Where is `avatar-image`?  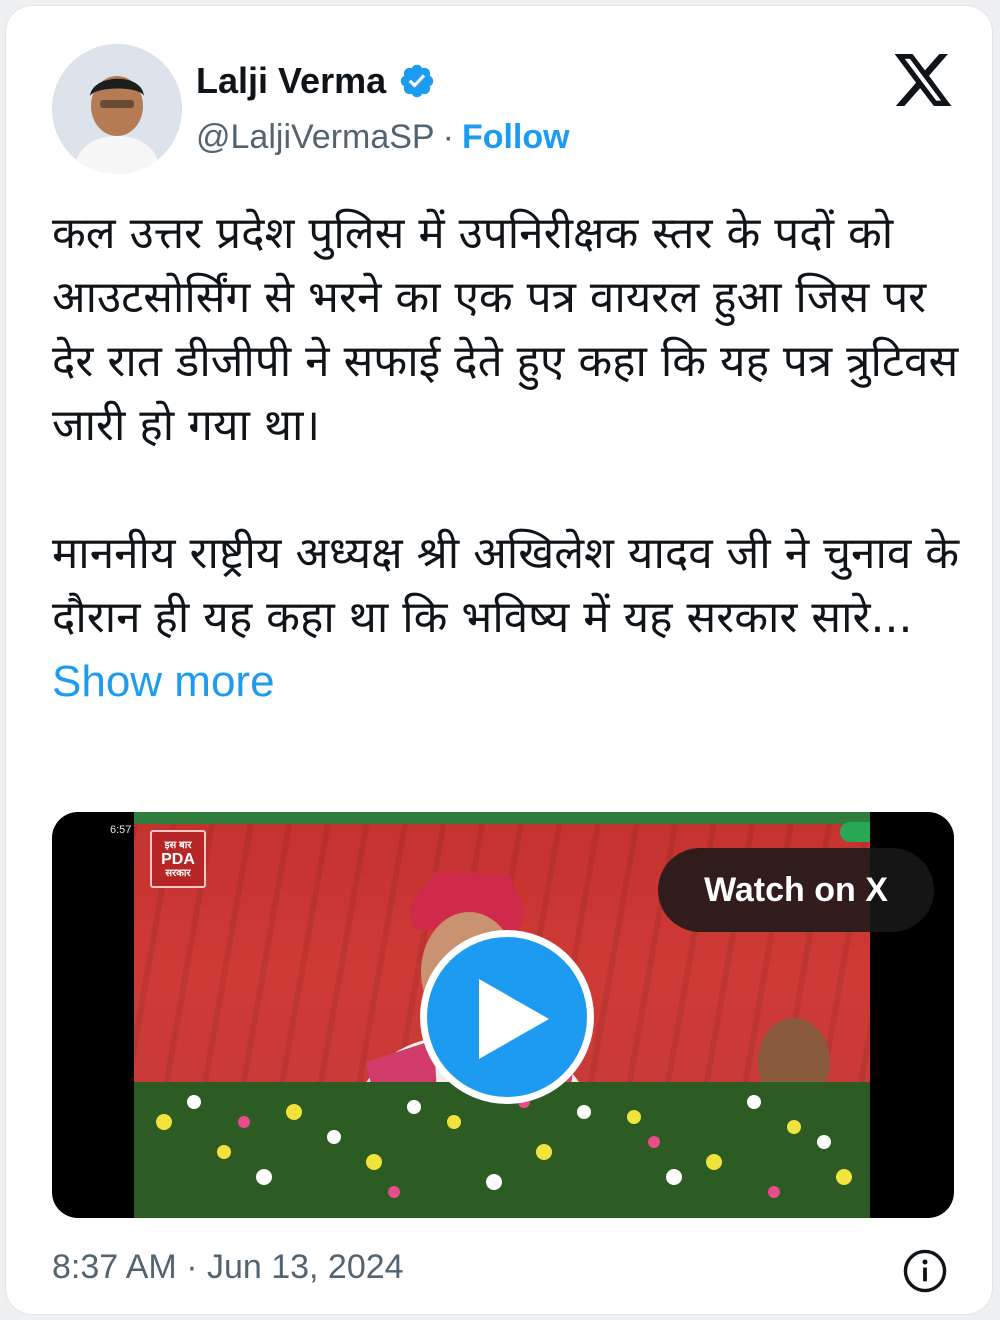 avatar-image is located at coordinates (117, 109).